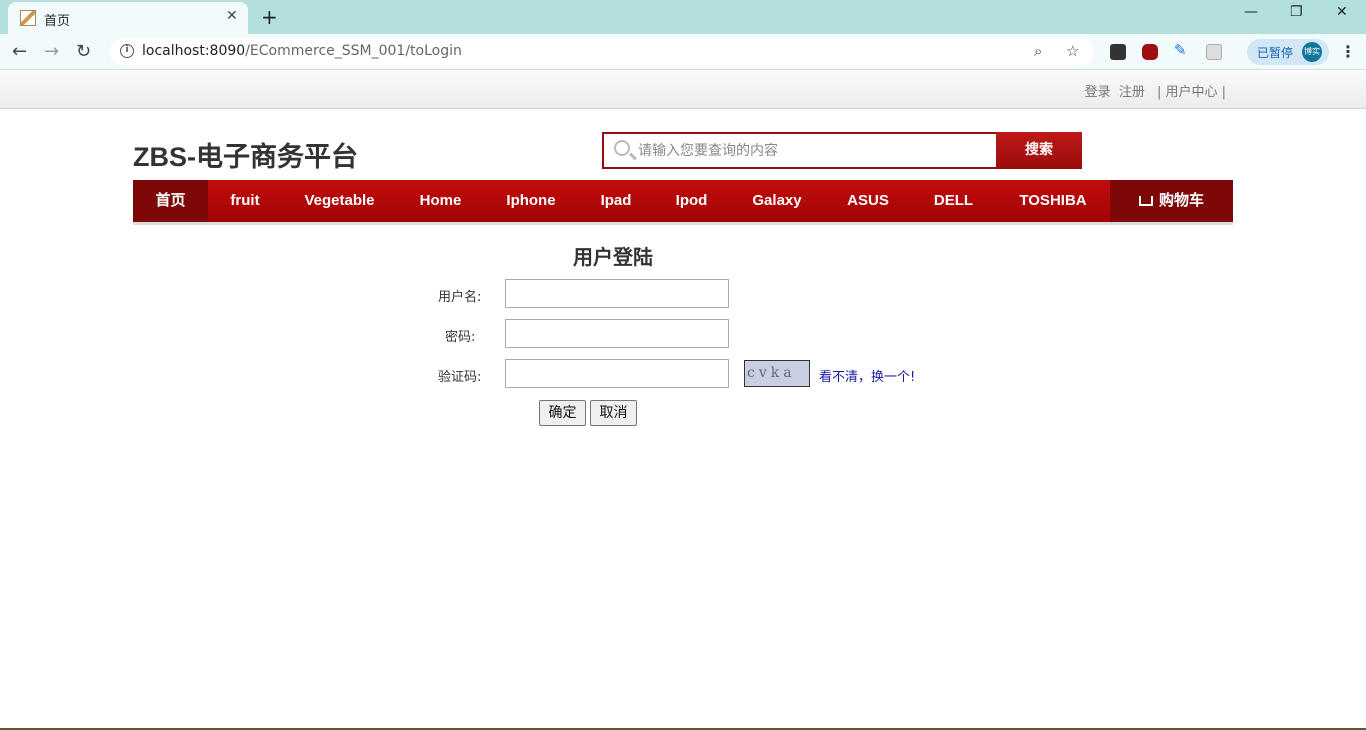  Describe the element at coordinates (1072, 51) in the screenshot. I see `bookmark-star-icon: ☆` at that location.